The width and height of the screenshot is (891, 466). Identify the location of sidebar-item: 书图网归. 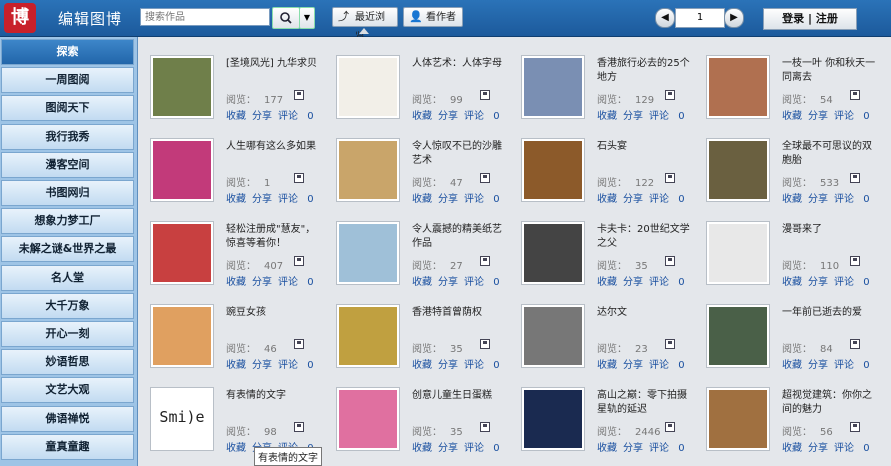
(67, 193).